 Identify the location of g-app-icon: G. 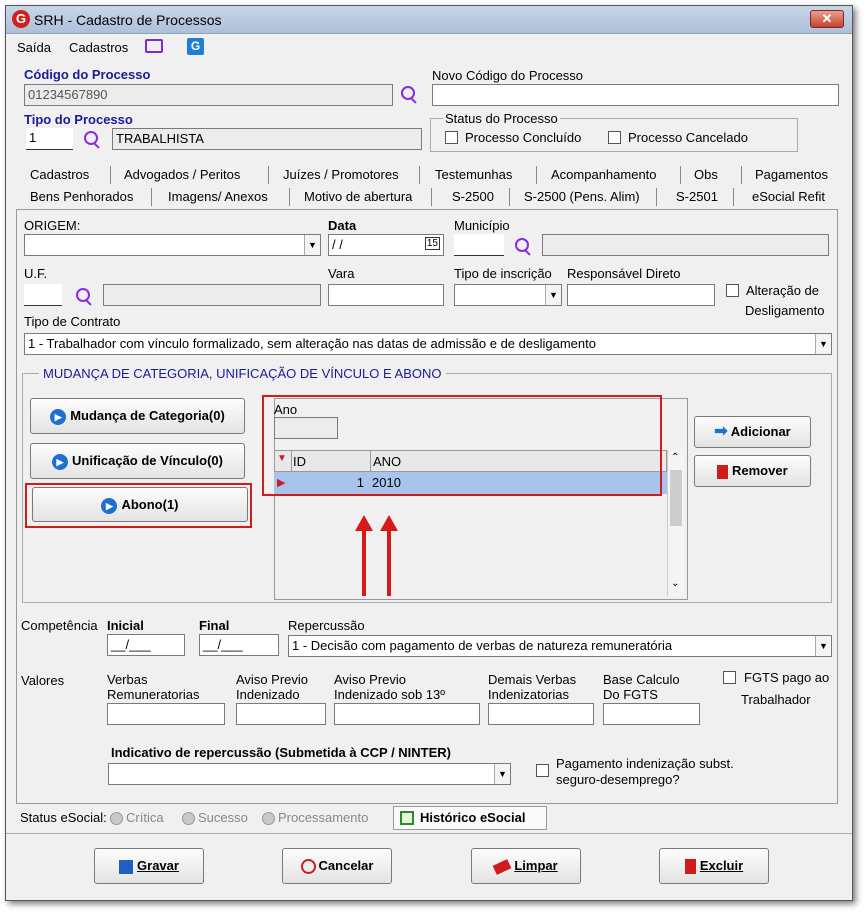
(195, 46).